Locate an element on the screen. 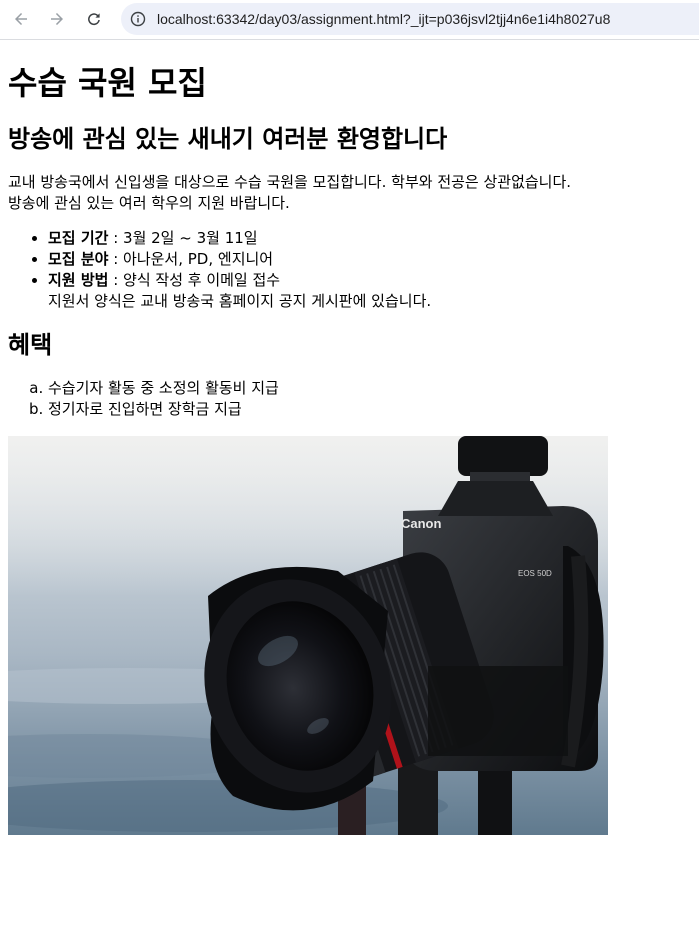 The height and width of the screenshot is (937, 699). detail-value: : 아나운서, PD, 엔지니어 is located at coordinates (191, 259).